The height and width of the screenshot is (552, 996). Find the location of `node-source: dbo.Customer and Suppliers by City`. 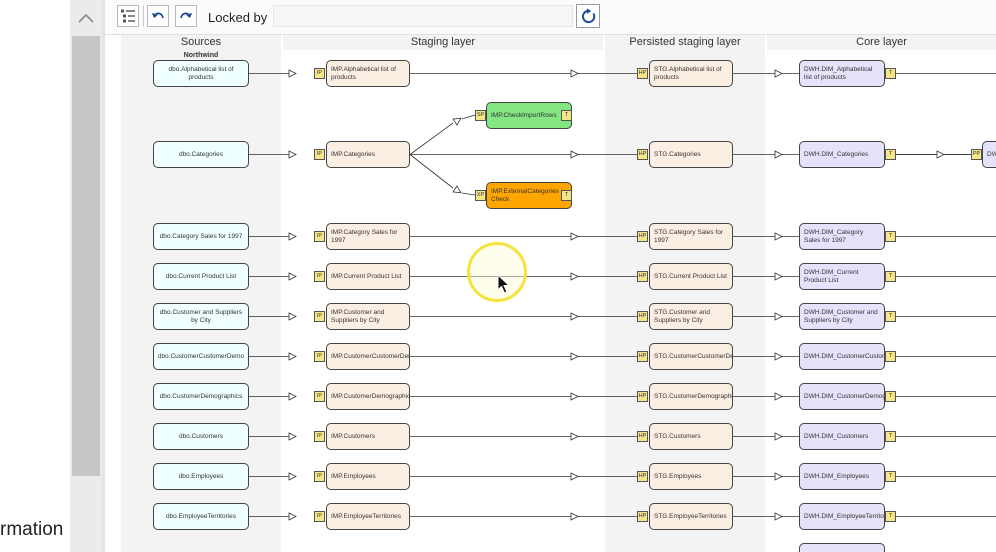

node-source: dbo.Customer and Suppliers by City is located at coordinates (201, 316).